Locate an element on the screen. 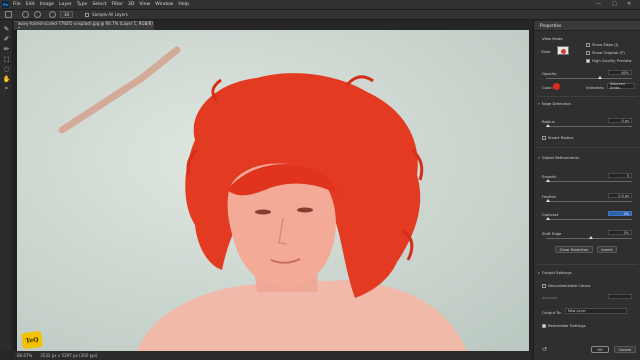 This screenshot has height=360, width=640. add-mode-icon is located at coordinates (25, 14).